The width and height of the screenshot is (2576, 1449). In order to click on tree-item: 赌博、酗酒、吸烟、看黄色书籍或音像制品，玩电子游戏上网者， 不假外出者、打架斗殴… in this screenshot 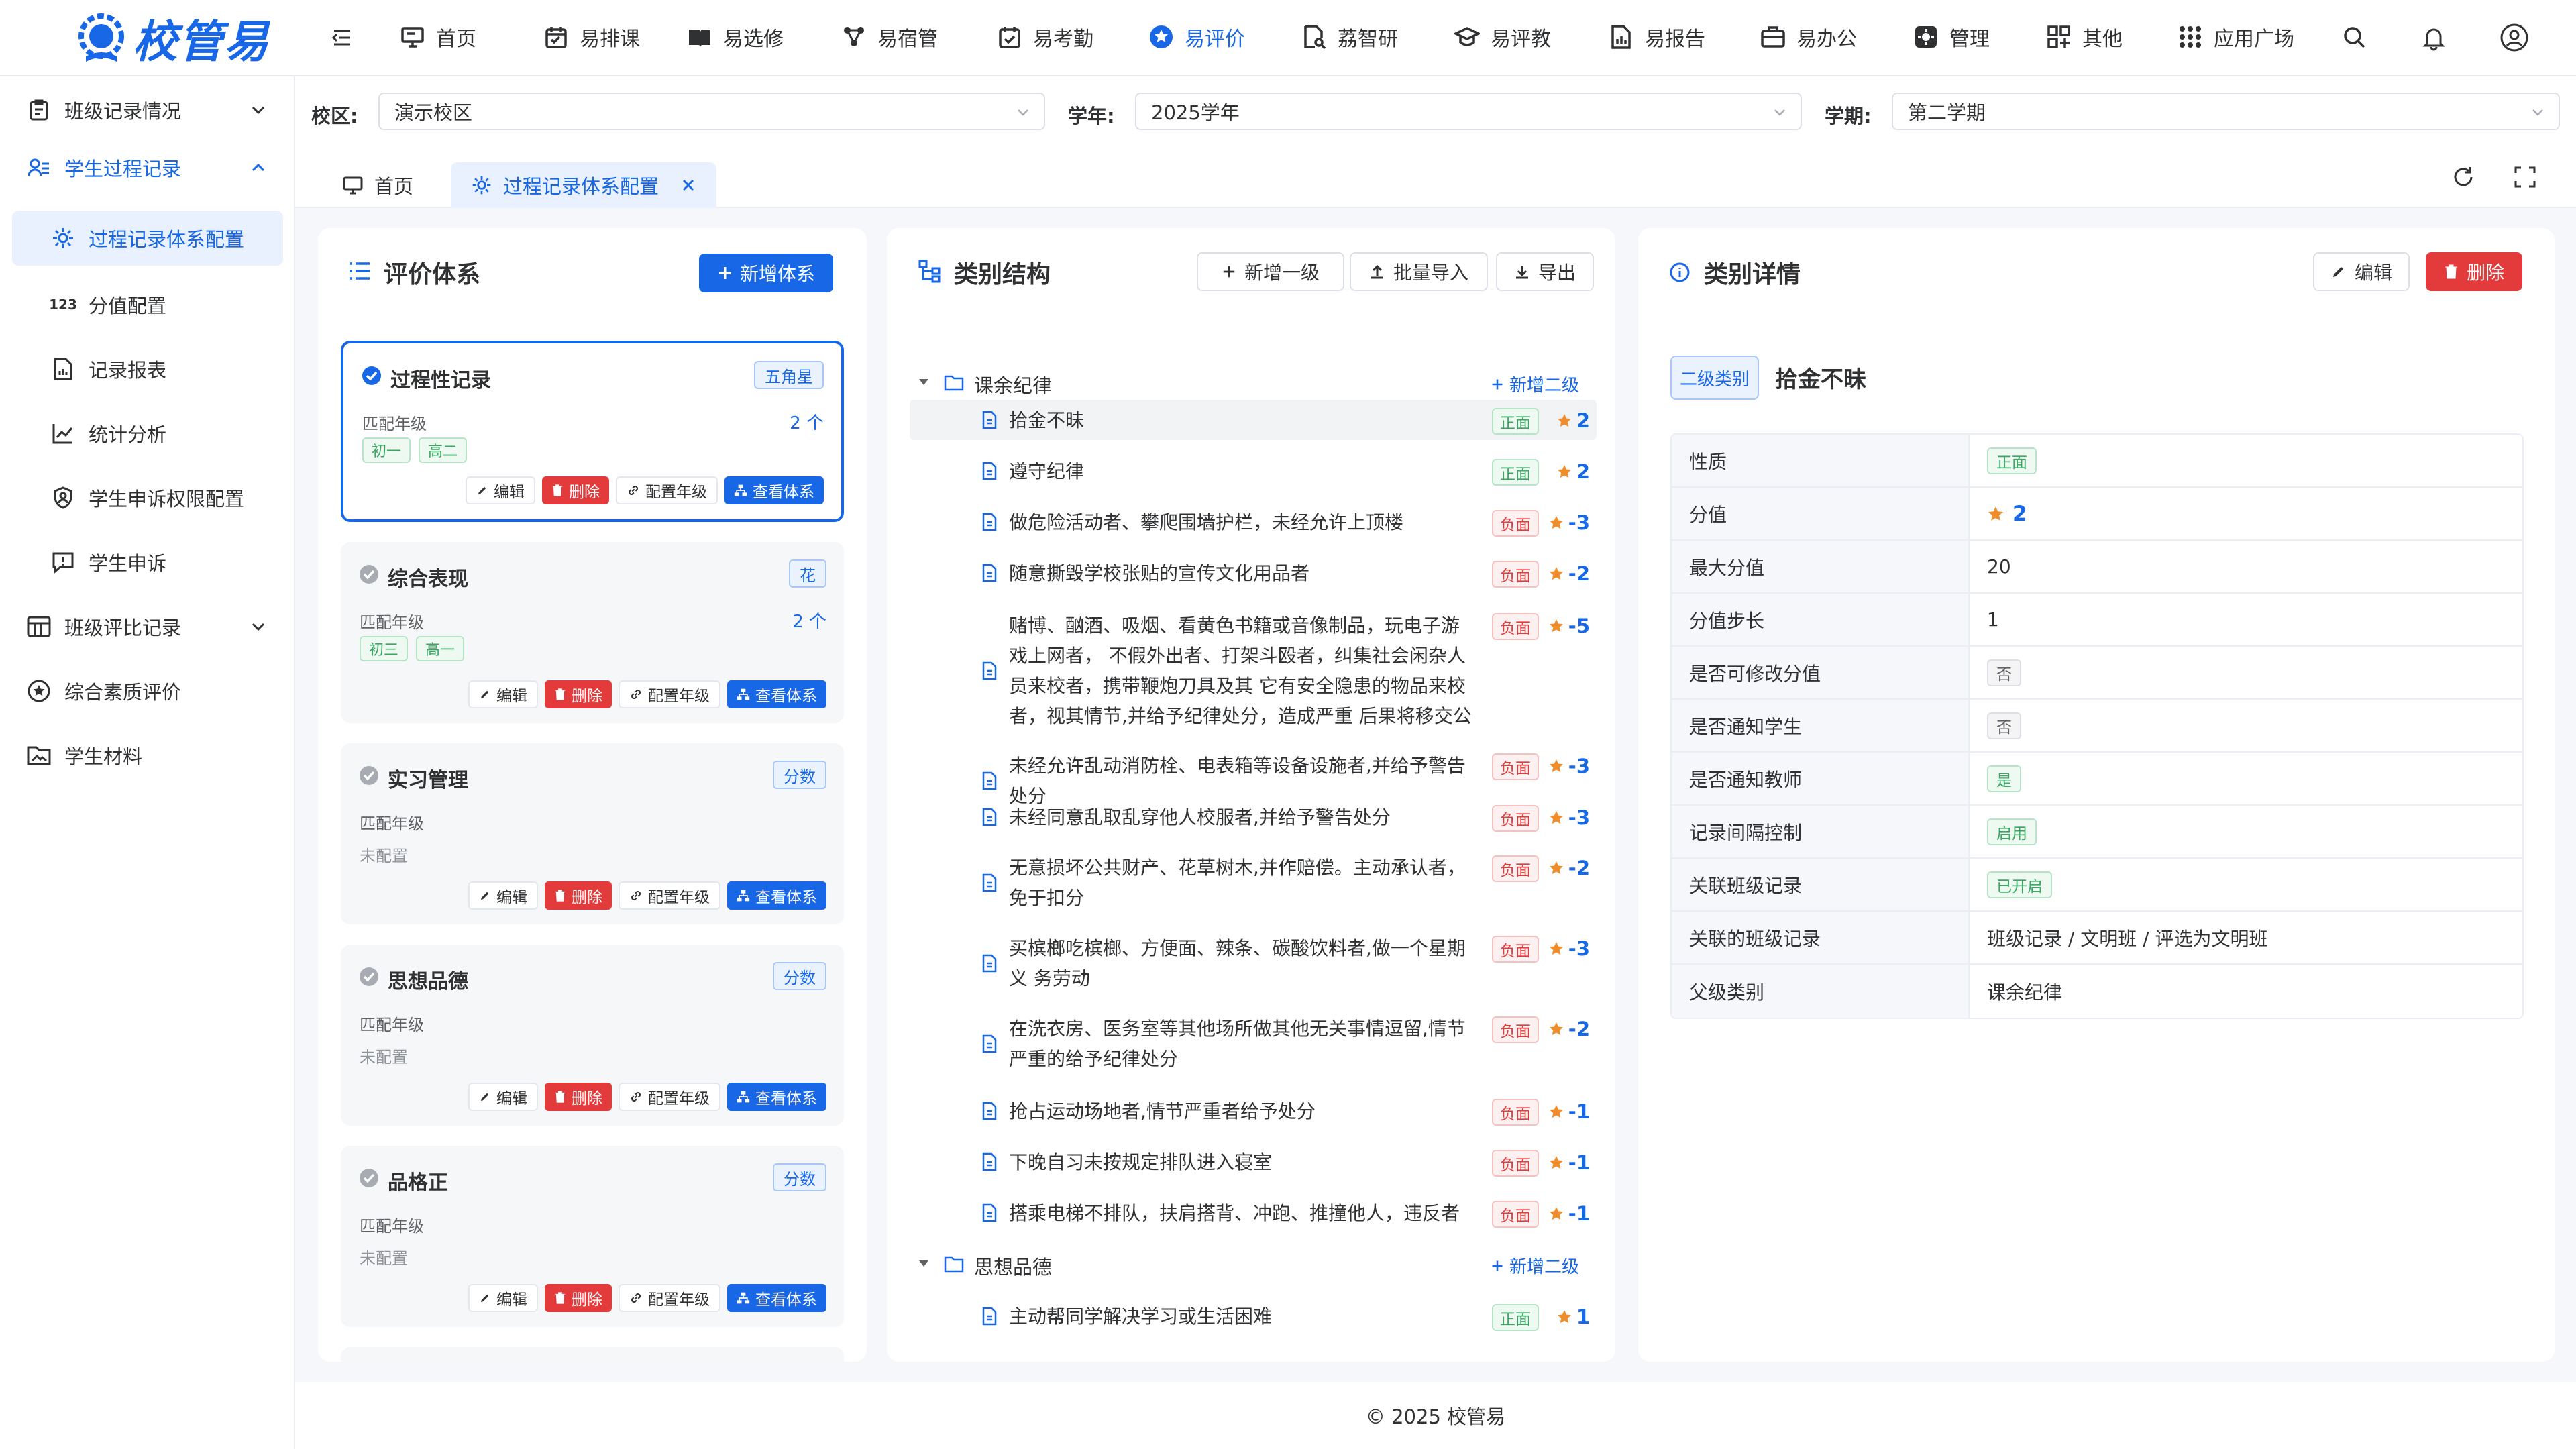, I will do `click(1253, 671)`.